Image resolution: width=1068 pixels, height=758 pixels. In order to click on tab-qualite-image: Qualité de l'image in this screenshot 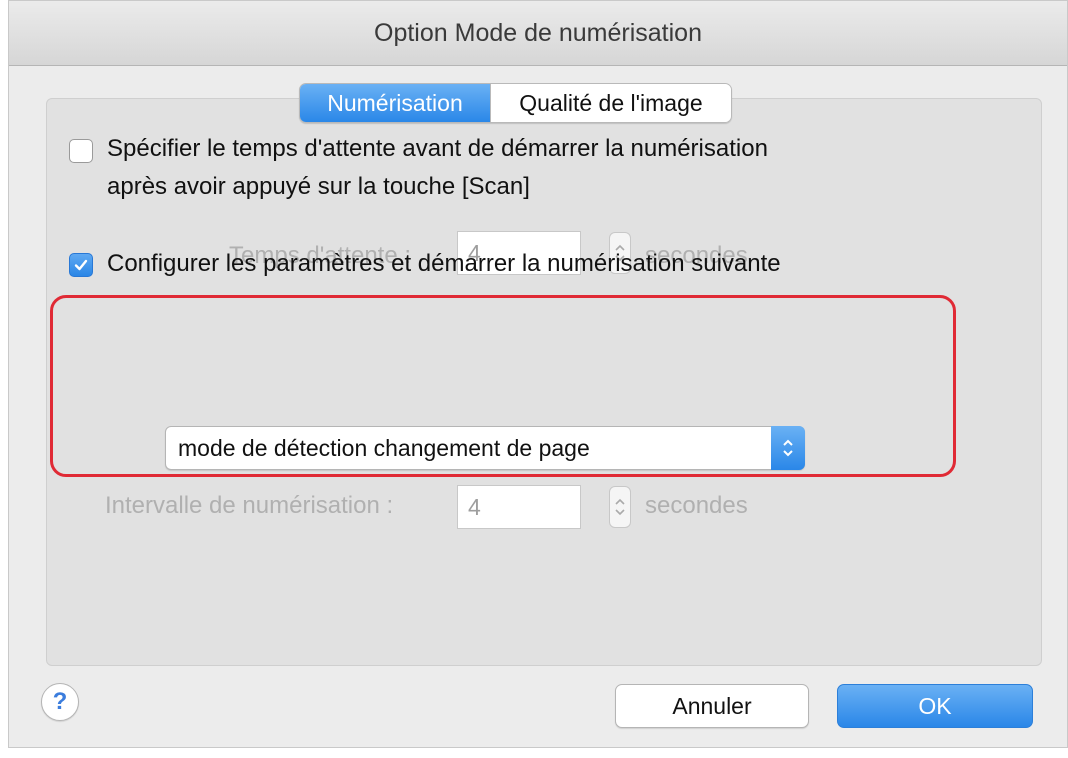, I will do `click(610, 103)`.